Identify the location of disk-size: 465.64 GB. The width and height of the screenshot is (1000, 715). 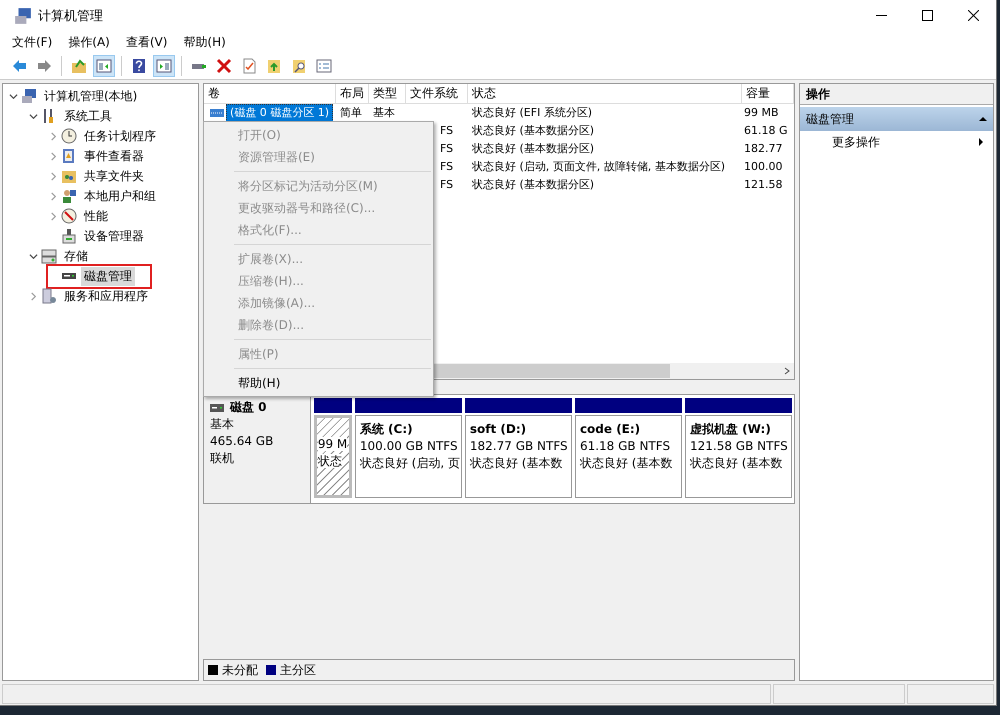
(242, 441).